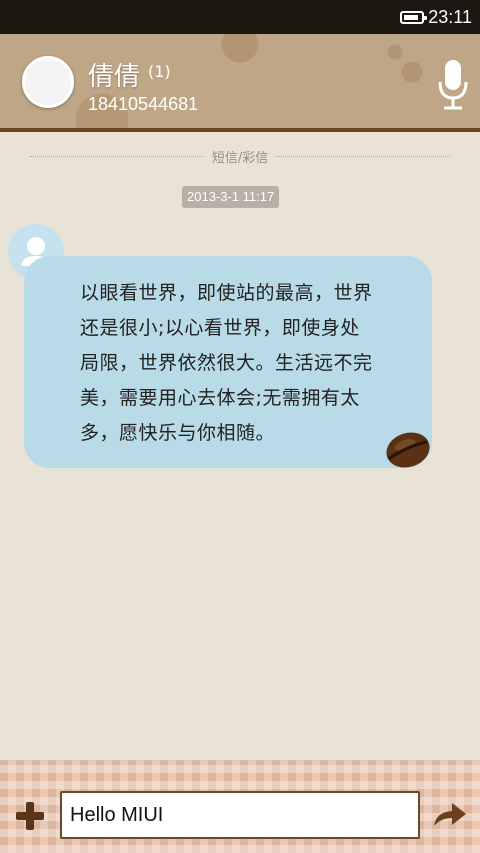 This screenshot has height=853, width=480. Describe the element at coordinates (240, 17) in the screenshot. I see `status-bar: 23:11` at that location.